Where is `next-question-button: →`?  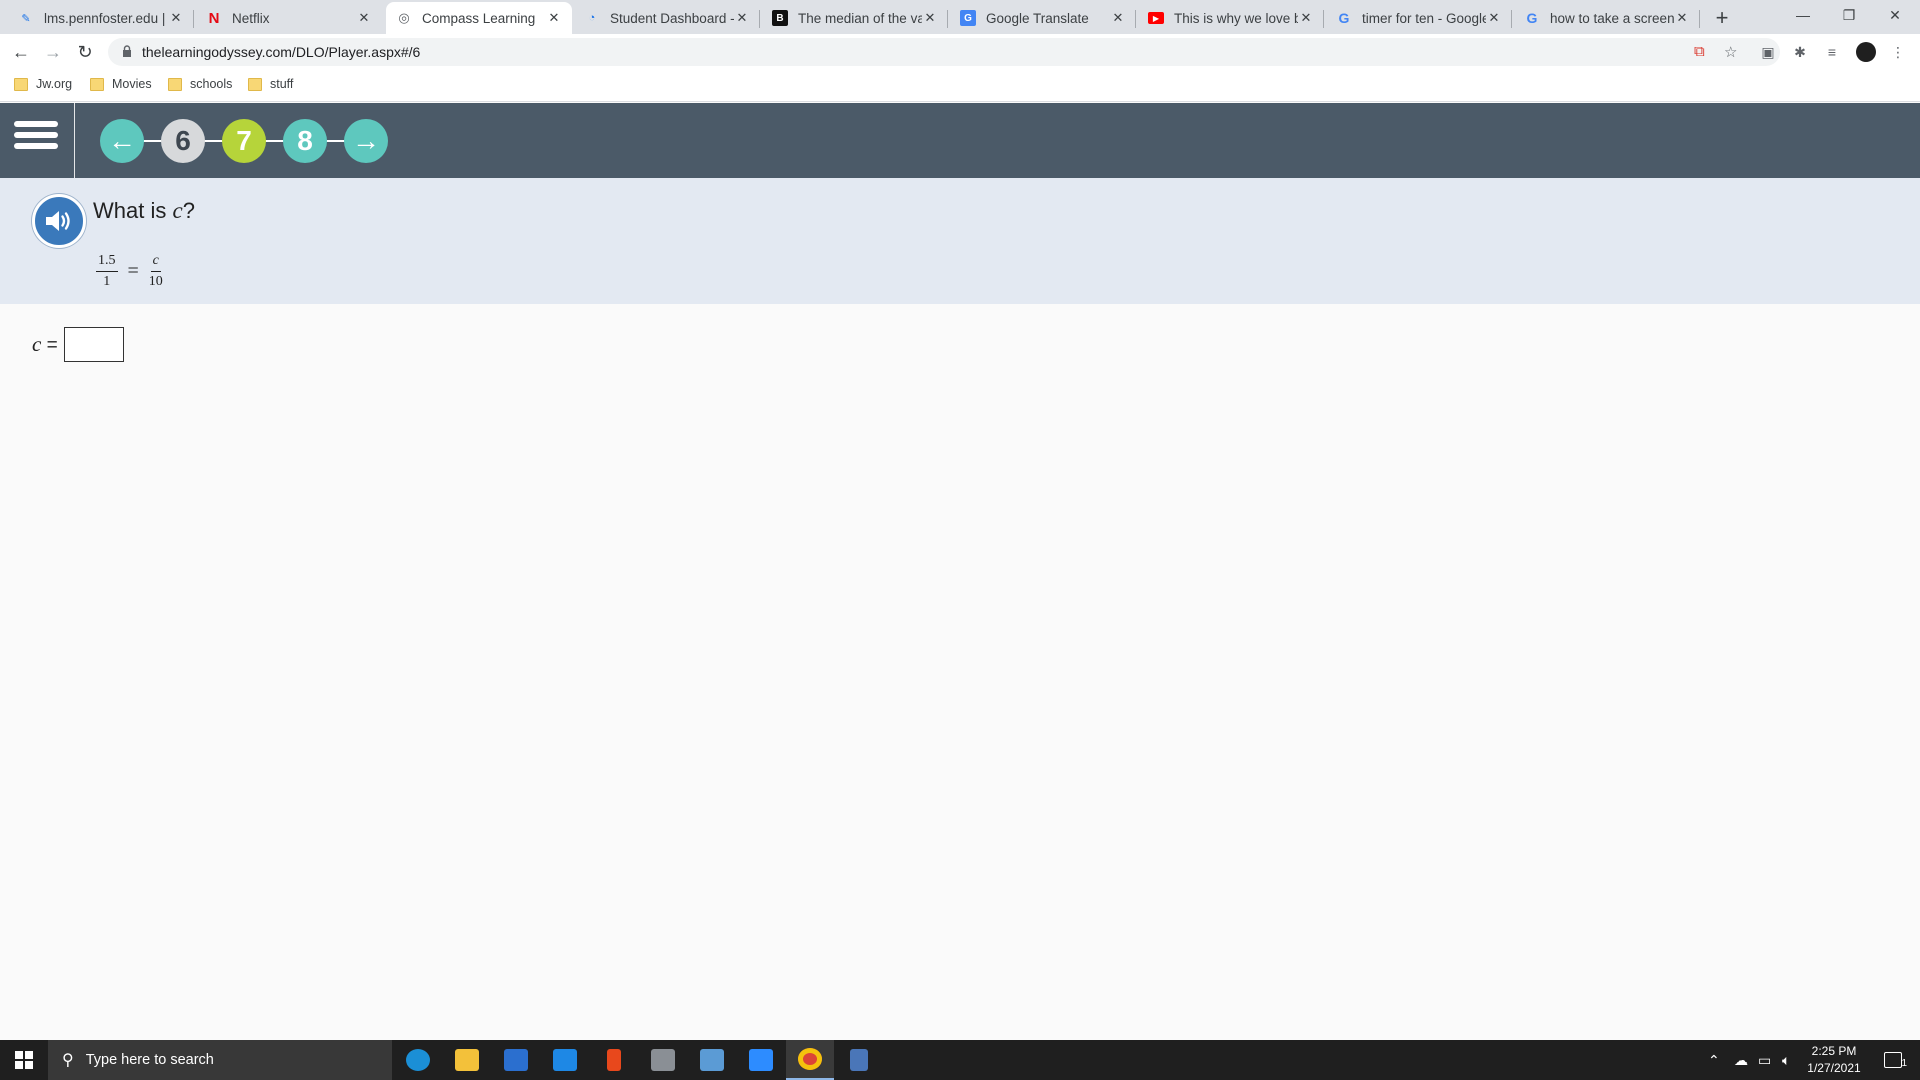
next-question-button: → is located at coordinates (366, 141).